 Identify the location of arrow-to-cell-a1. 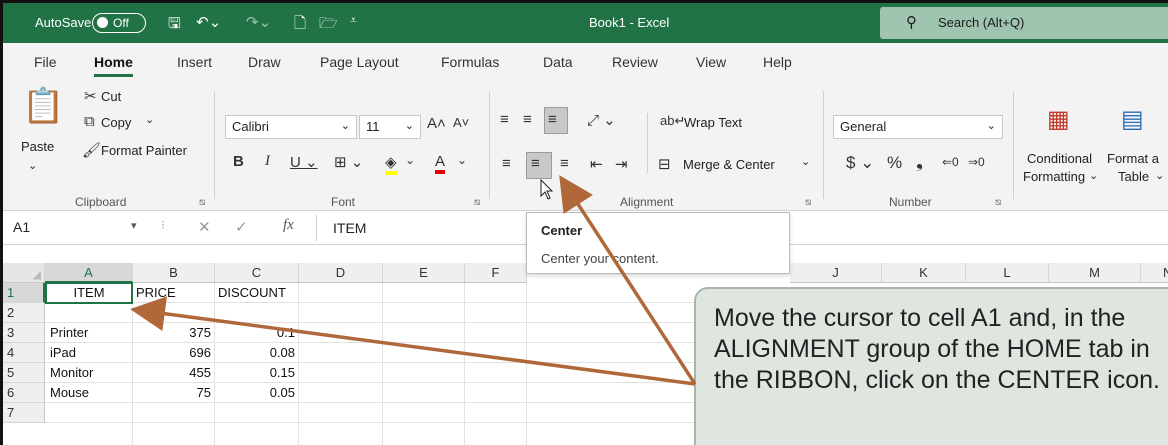
(413, 341).